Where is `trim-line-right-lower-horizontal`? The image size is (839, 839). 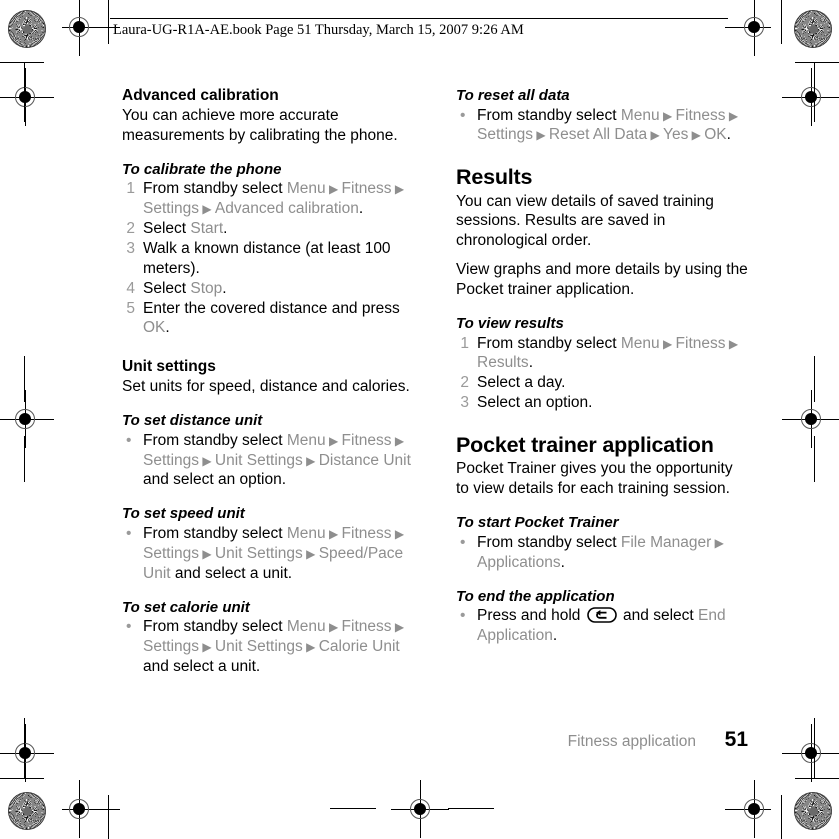
trim-line-right-lower-horizontal is located at coordinates (817, 778).